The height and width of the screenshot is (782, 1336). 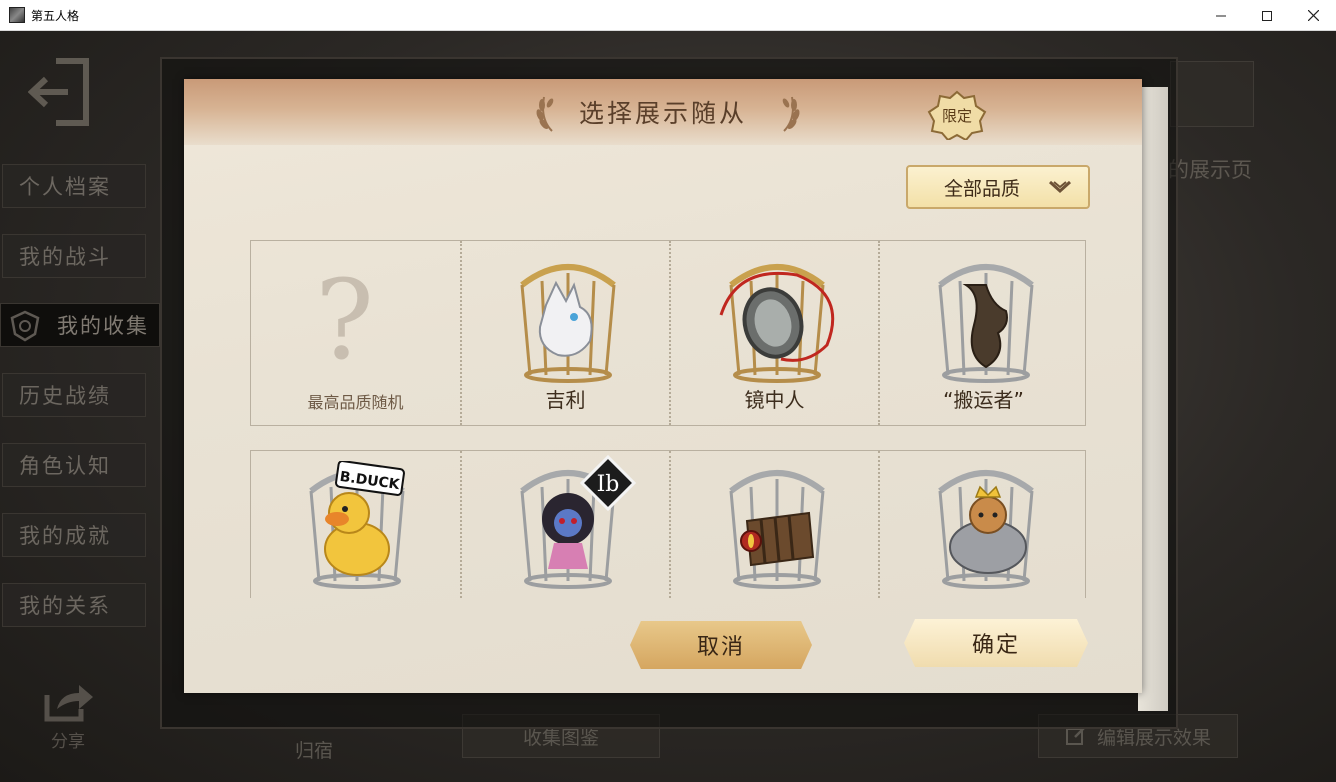 I want to click on maximize-icon, so click(x=1267, y=15).